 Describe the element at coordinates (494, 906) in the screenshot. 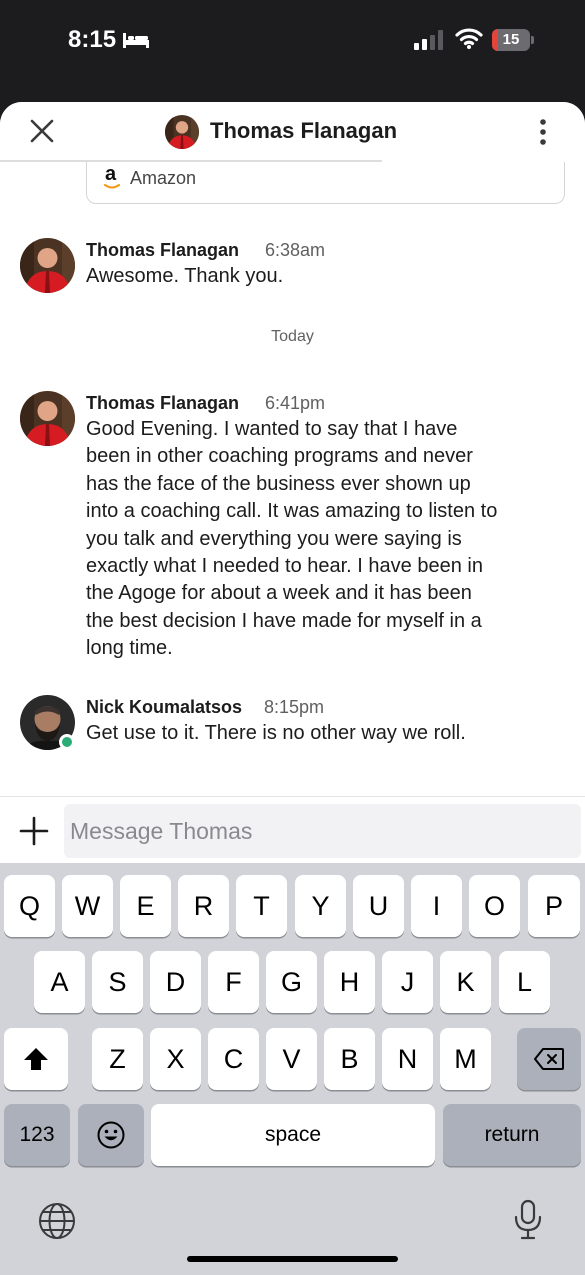

I see `key-o: O` at that location.